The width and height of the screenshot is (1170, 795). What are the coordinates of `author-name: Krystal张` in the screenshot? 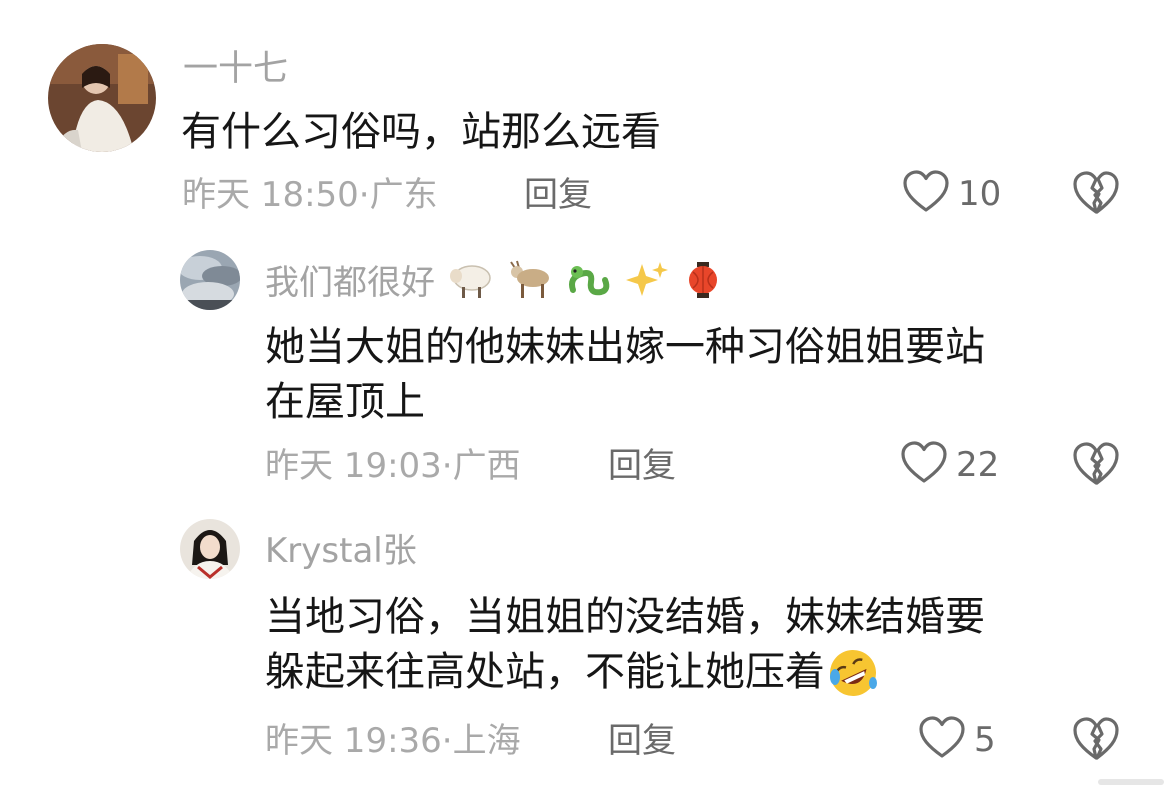 It's located at (341, 551).